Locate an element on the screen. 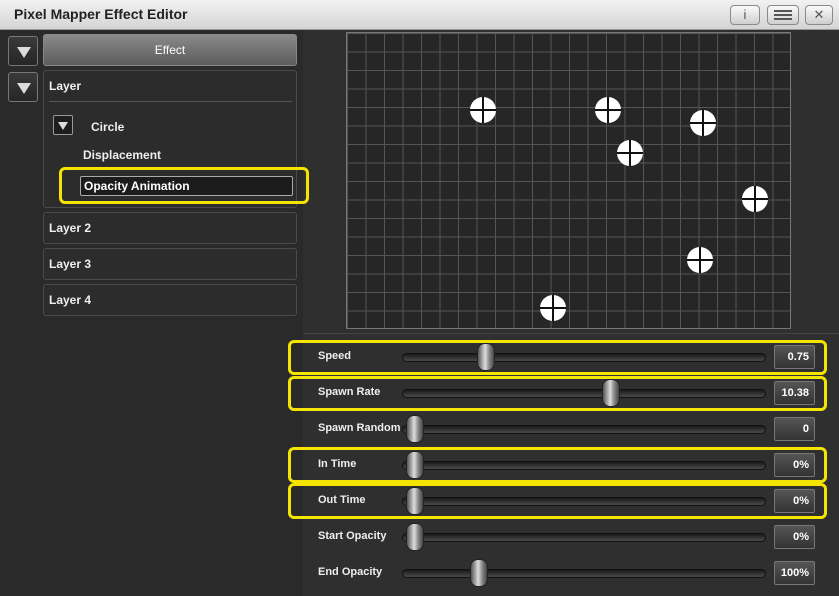 Image resolution: width=839 pixels, height=596 pixels. info-icon: i is located at coordinates (745, 14).